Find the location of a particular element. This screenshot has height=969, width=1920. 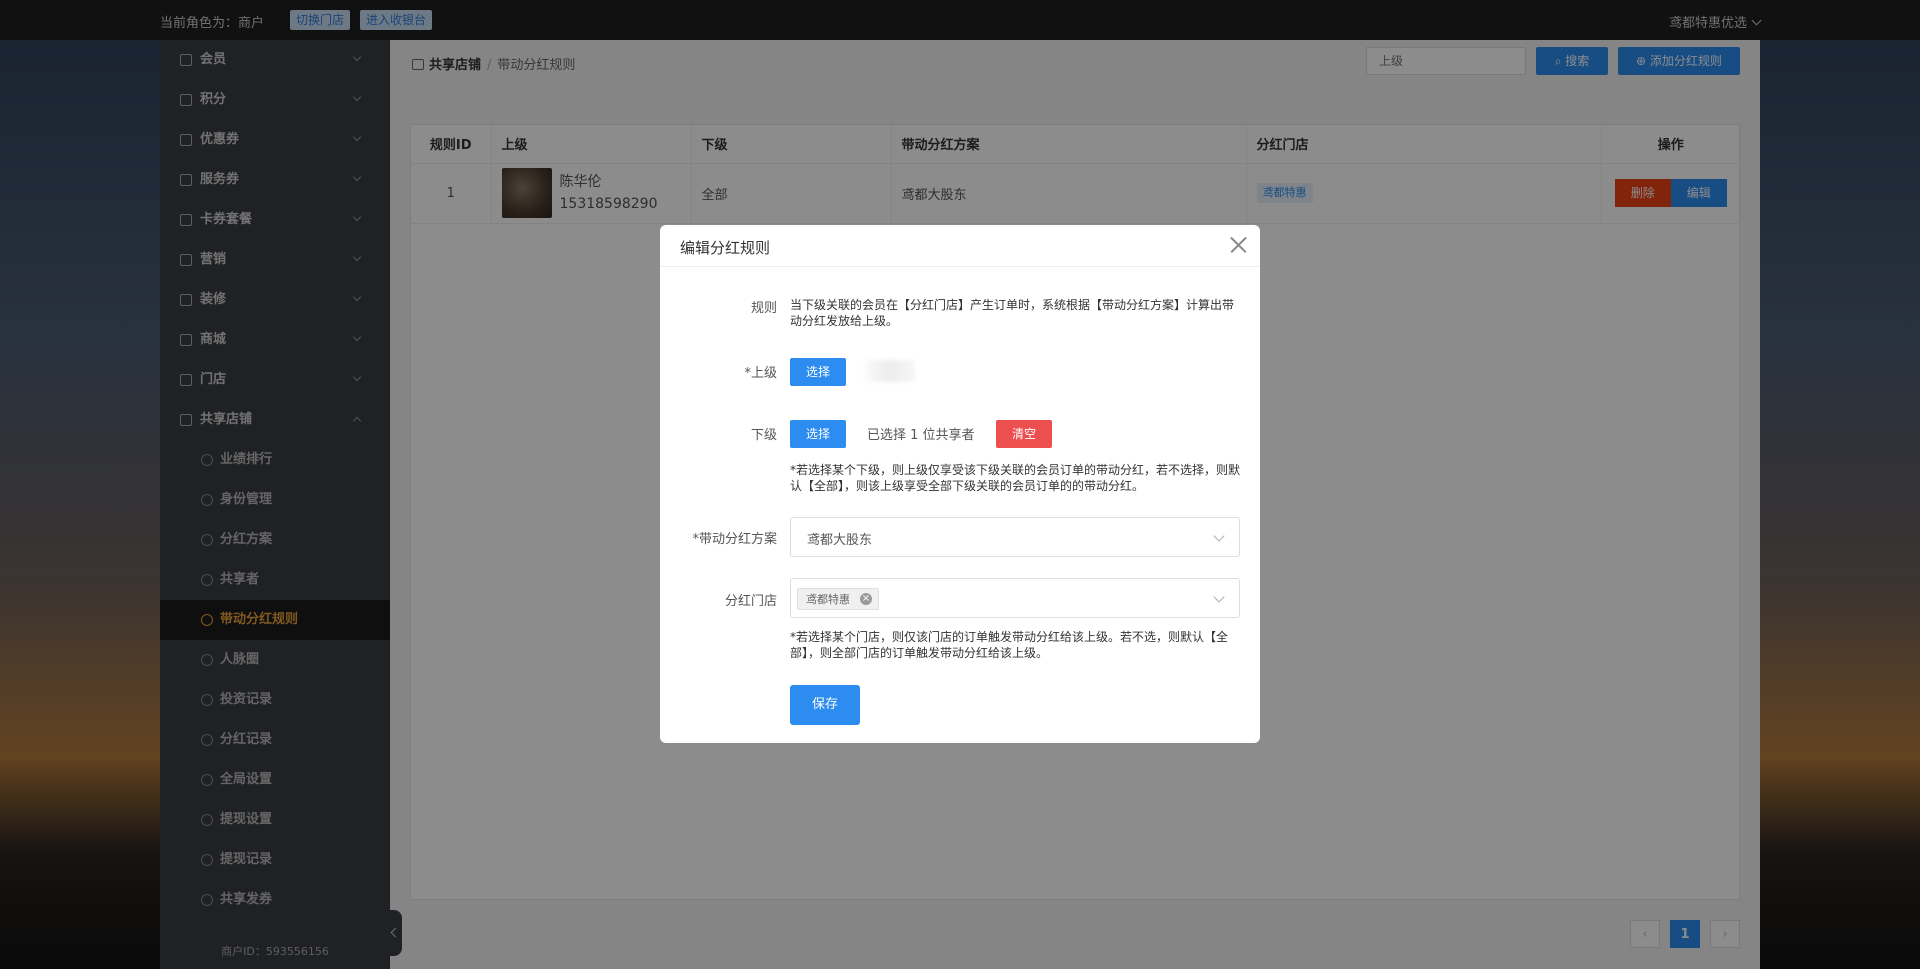

rule-label: 规则 is located at coordinates (763, 308).